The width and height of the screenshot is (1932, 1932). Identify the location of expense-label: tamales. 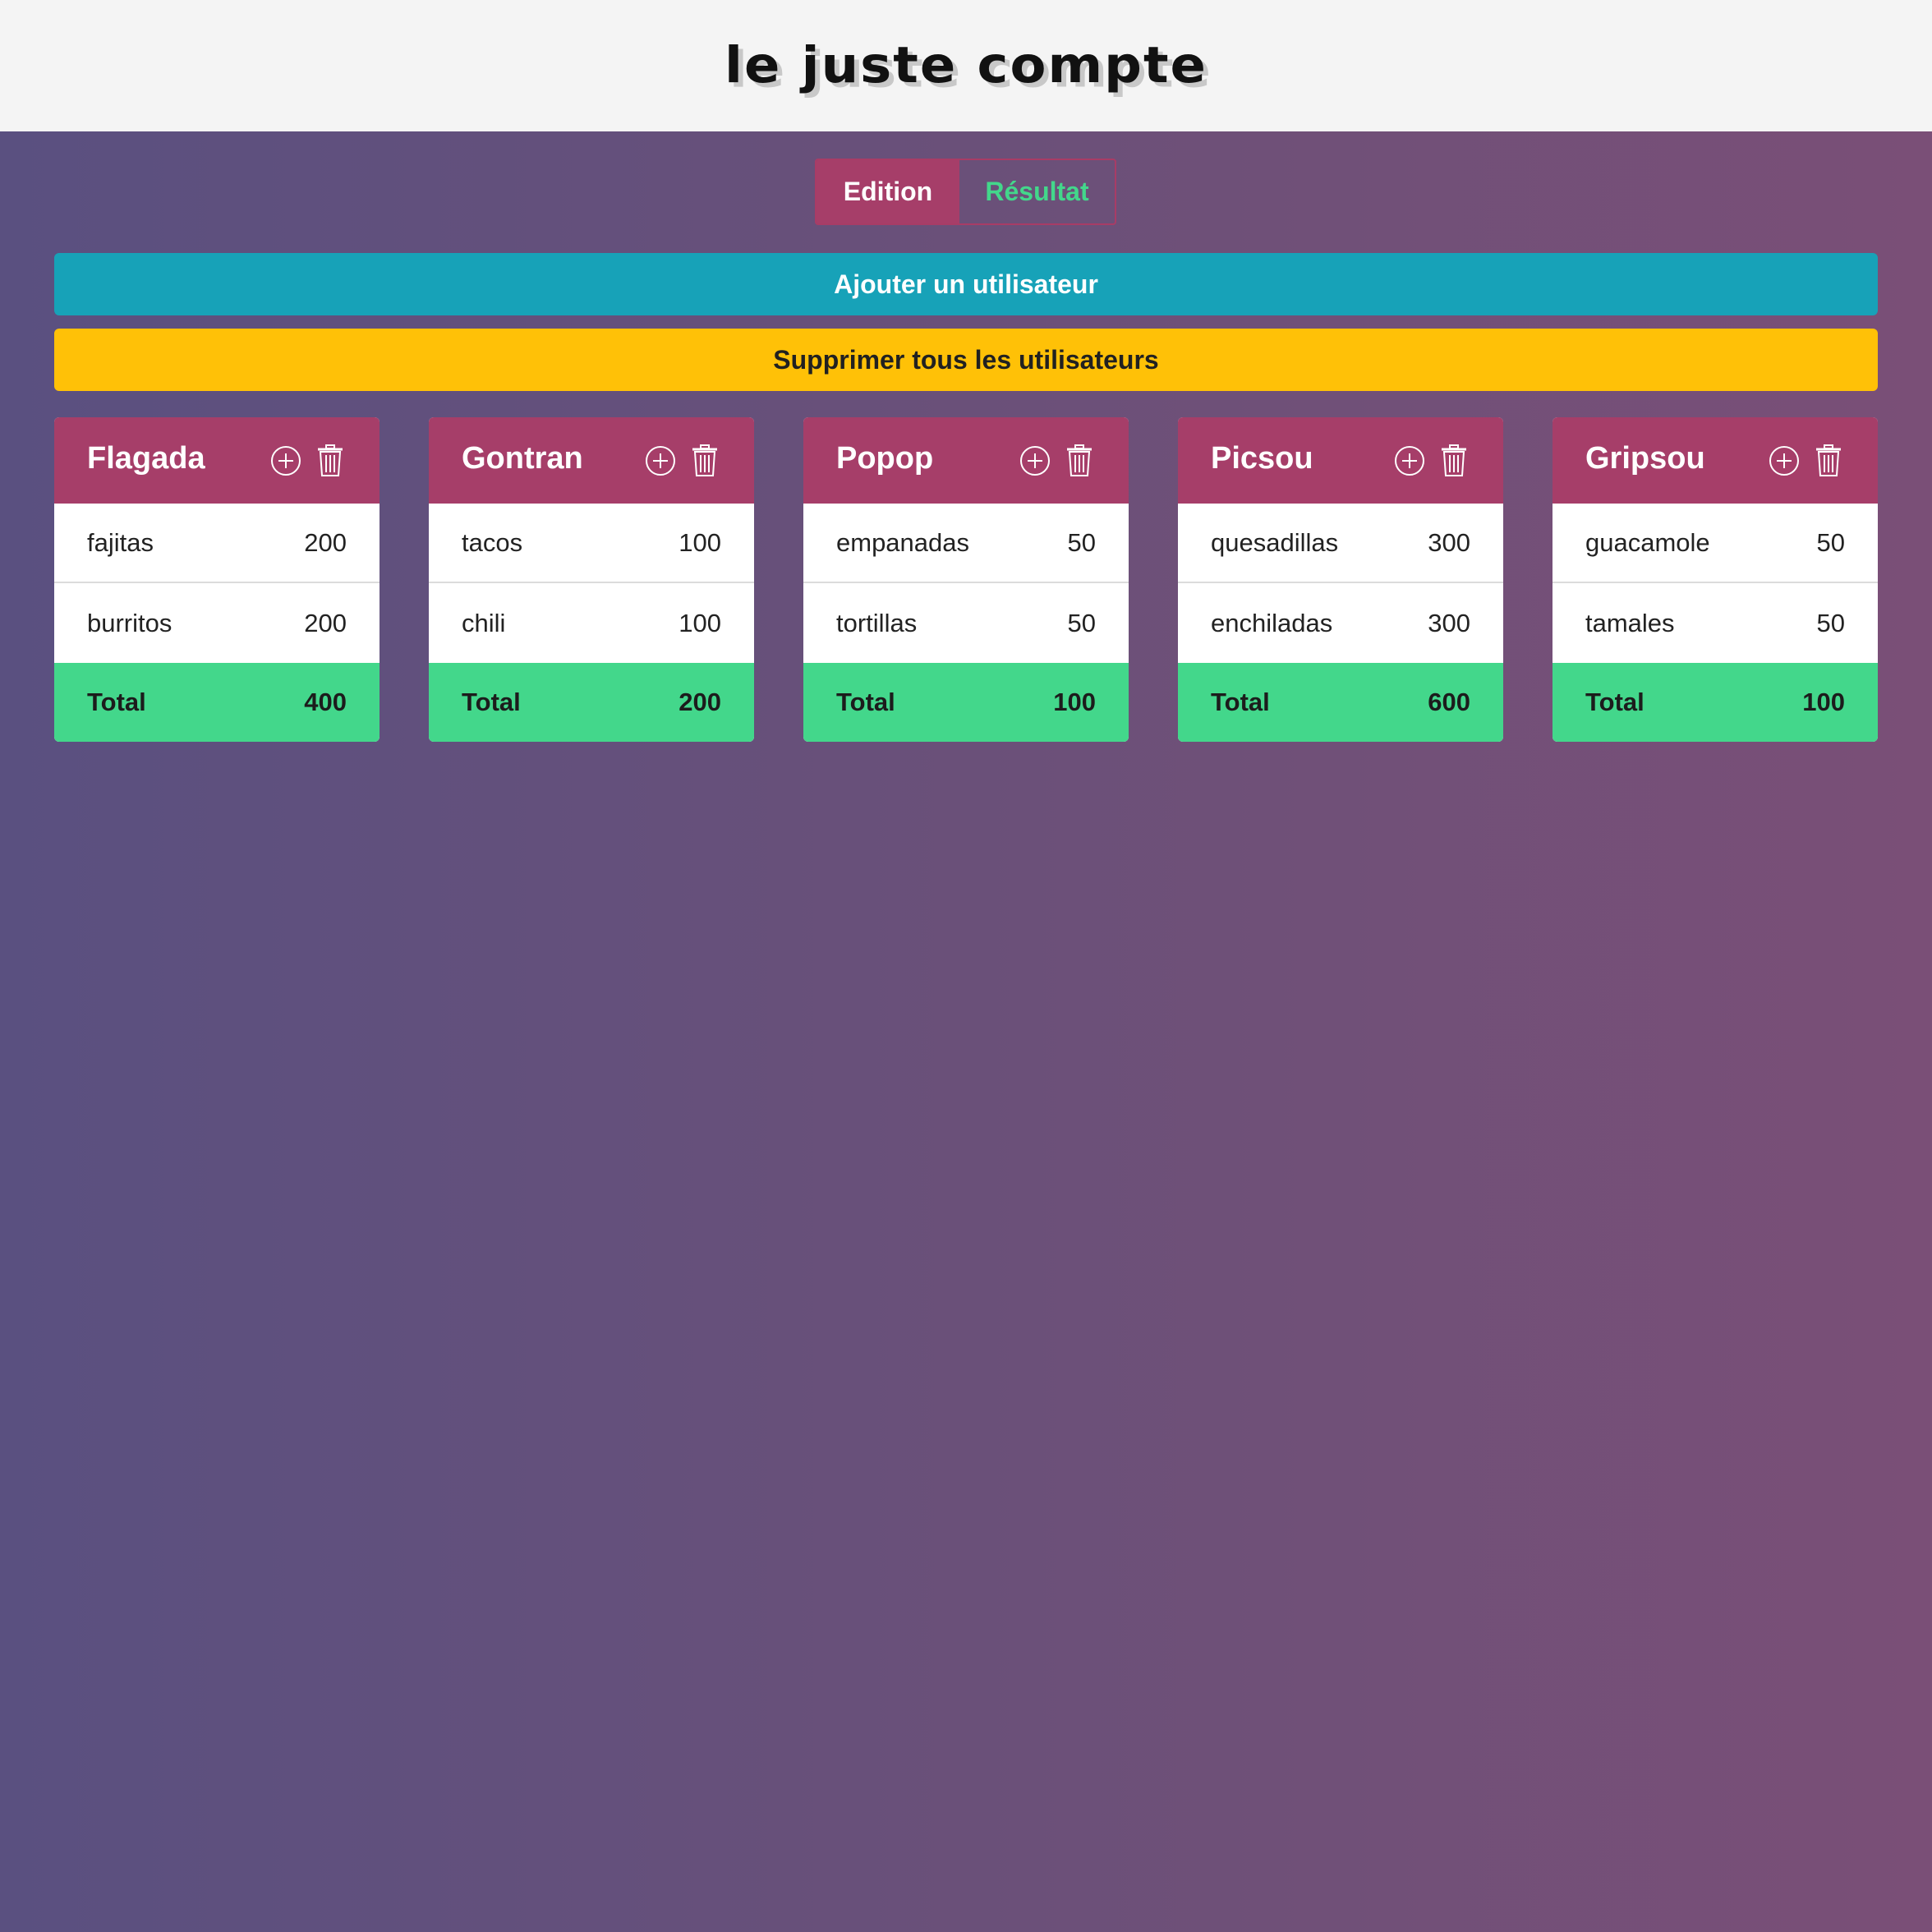
(1630, 622).